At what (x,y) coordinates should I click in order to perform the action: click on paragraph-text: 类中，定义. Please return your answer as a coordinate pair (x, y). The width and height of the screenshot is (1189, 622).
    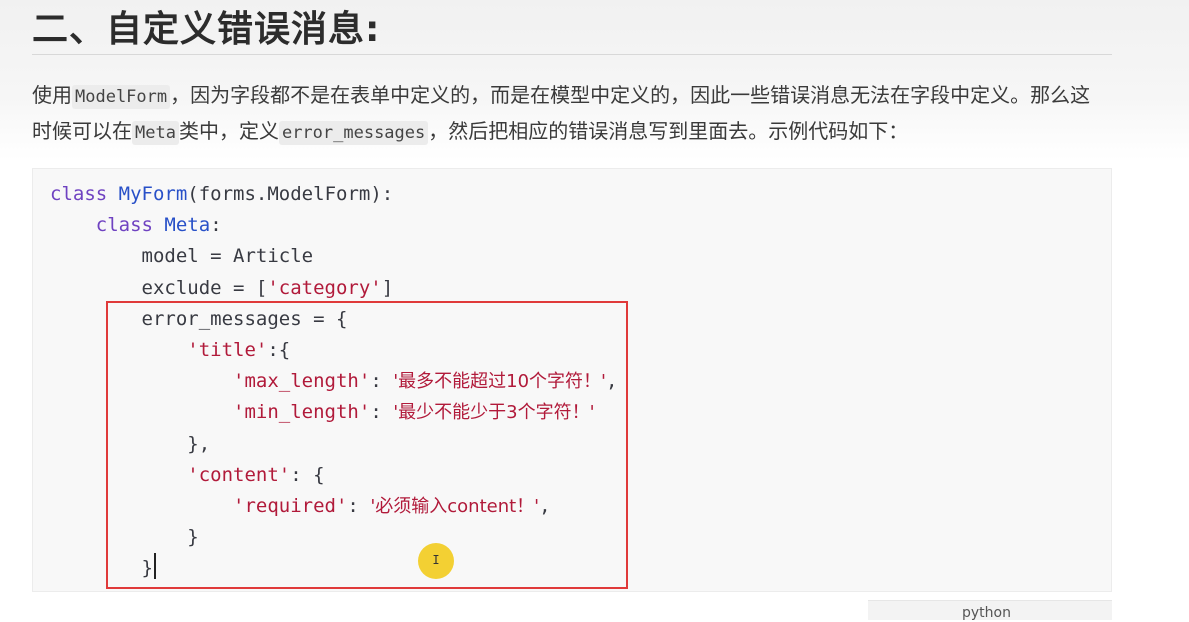
    Looking at the image, I should click on (228, 131).